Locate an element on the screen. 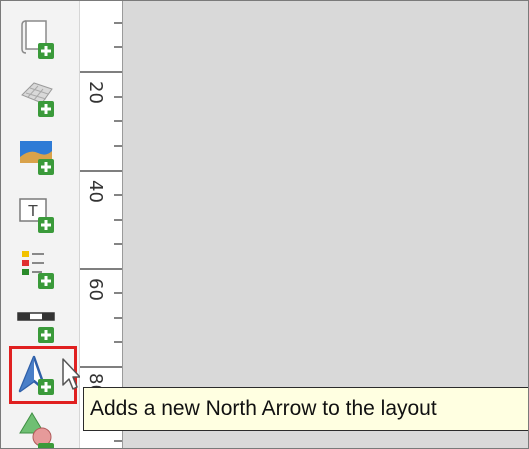 This screenshot has width=529, height=449. ruler-label-60: 60 is located at coordinates (95, 289).